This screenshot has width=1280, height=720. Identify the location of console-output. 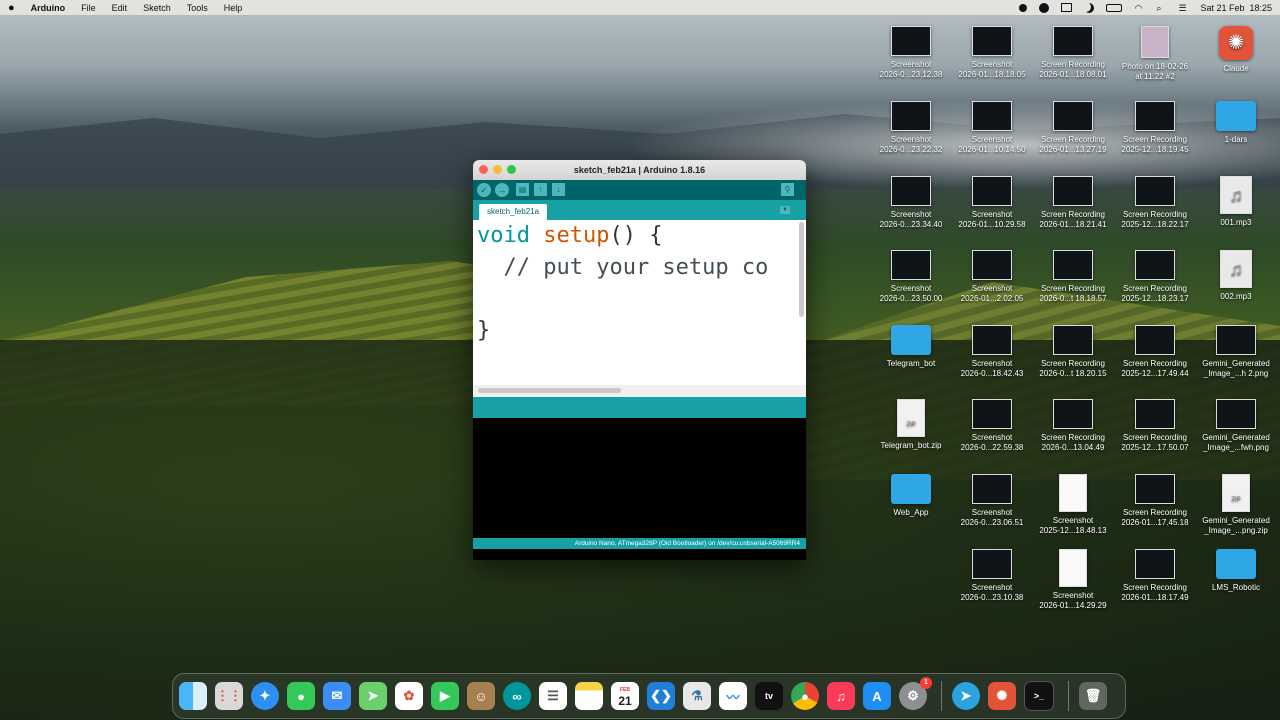
(639, 478).